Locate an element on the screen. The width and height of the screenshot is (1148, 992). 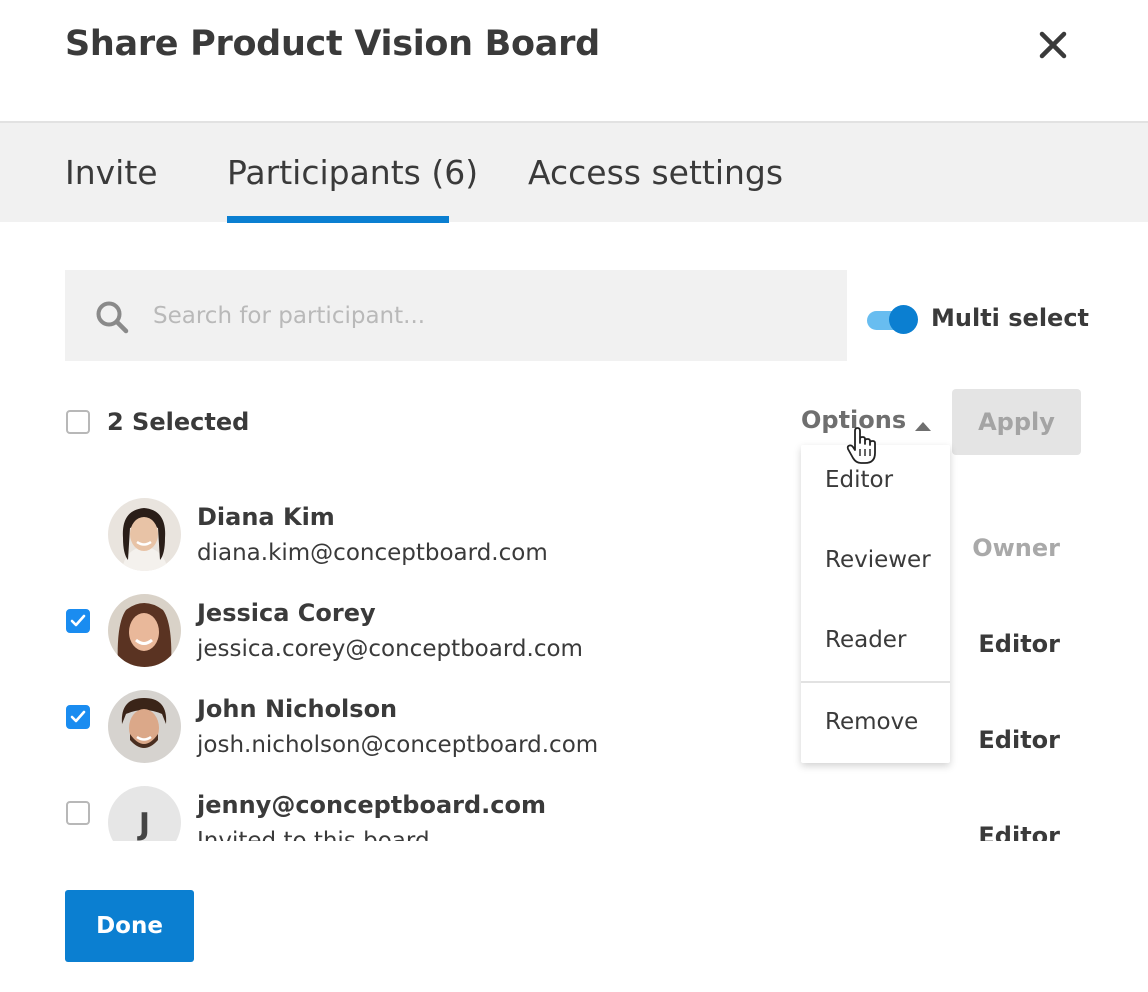
close-icon is located at coordinates (1053, 45).